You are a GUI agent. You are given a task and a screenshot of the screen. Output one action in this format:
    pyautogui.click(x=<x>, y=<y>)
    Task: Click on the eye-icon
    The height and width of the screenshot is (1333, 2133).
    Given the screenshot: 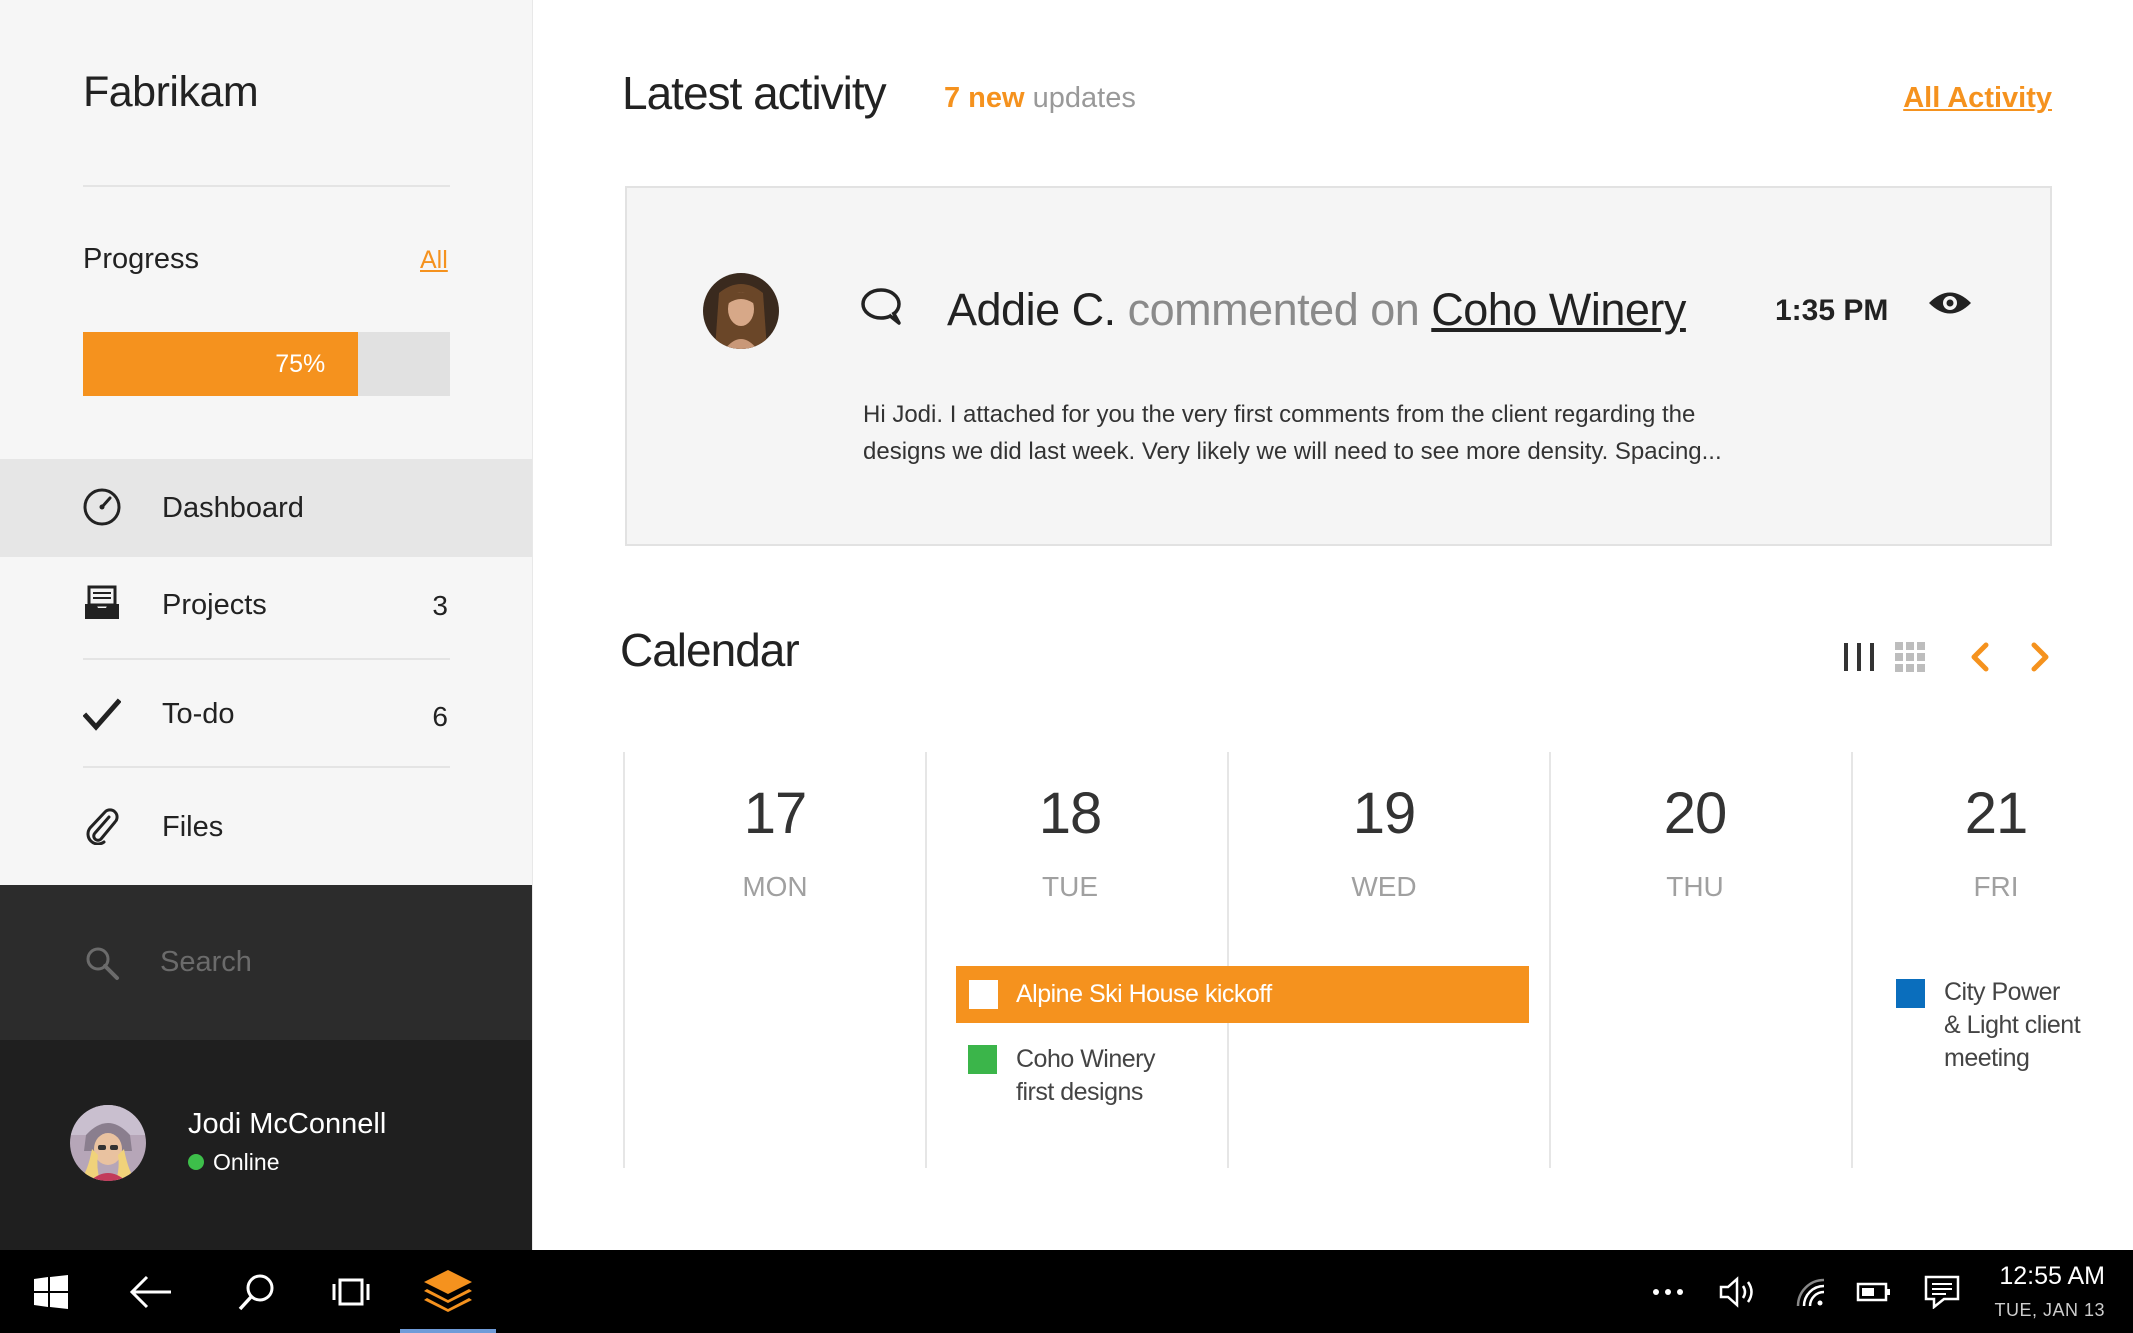 What is the action you would take?
    pyautogui.click(x=1950, y=305)
    